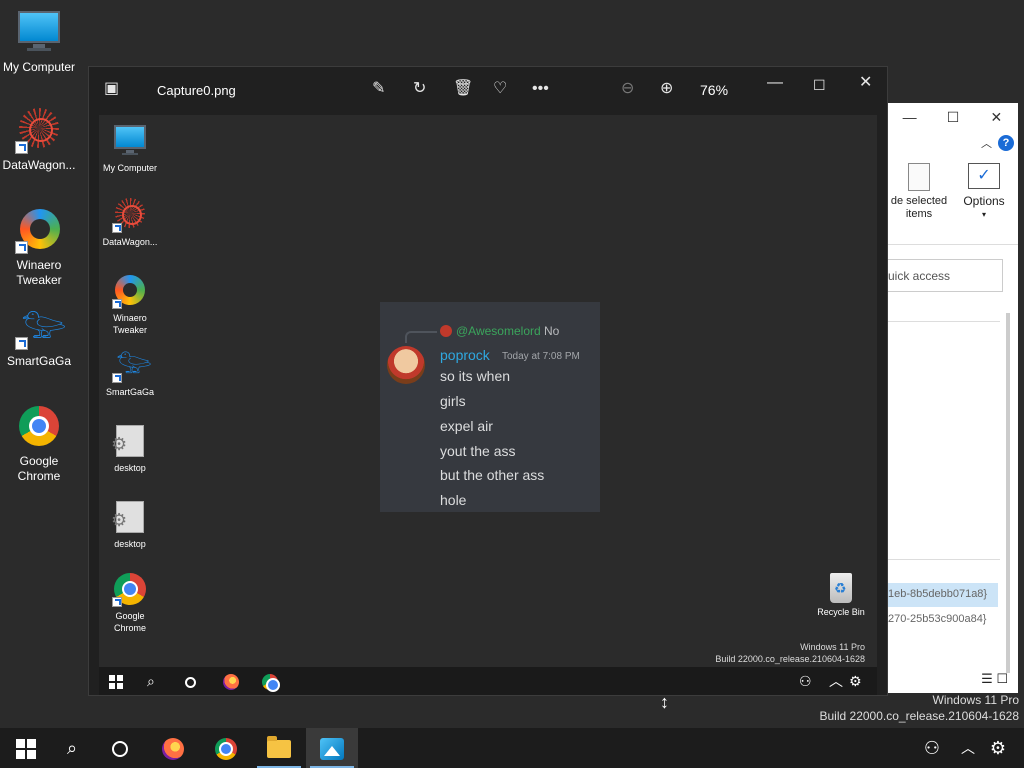 The height and width of the screenshot is (768, 1024). What do you see at coordinates (919, 207) in the screenshot?
I see `hide-selected-label: de selected items` at bounding box center [919, 207].